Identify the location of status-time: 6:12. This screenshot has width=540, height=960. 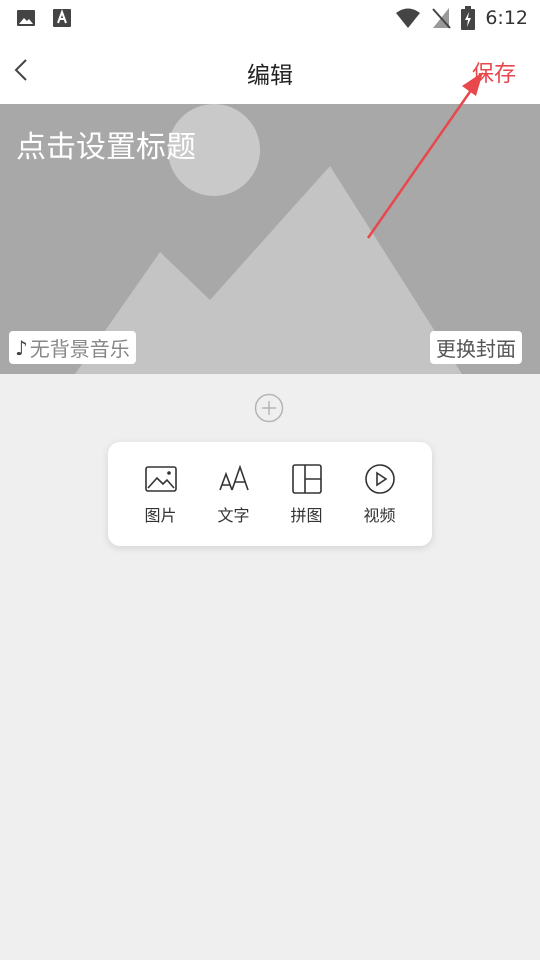
(506, 18).